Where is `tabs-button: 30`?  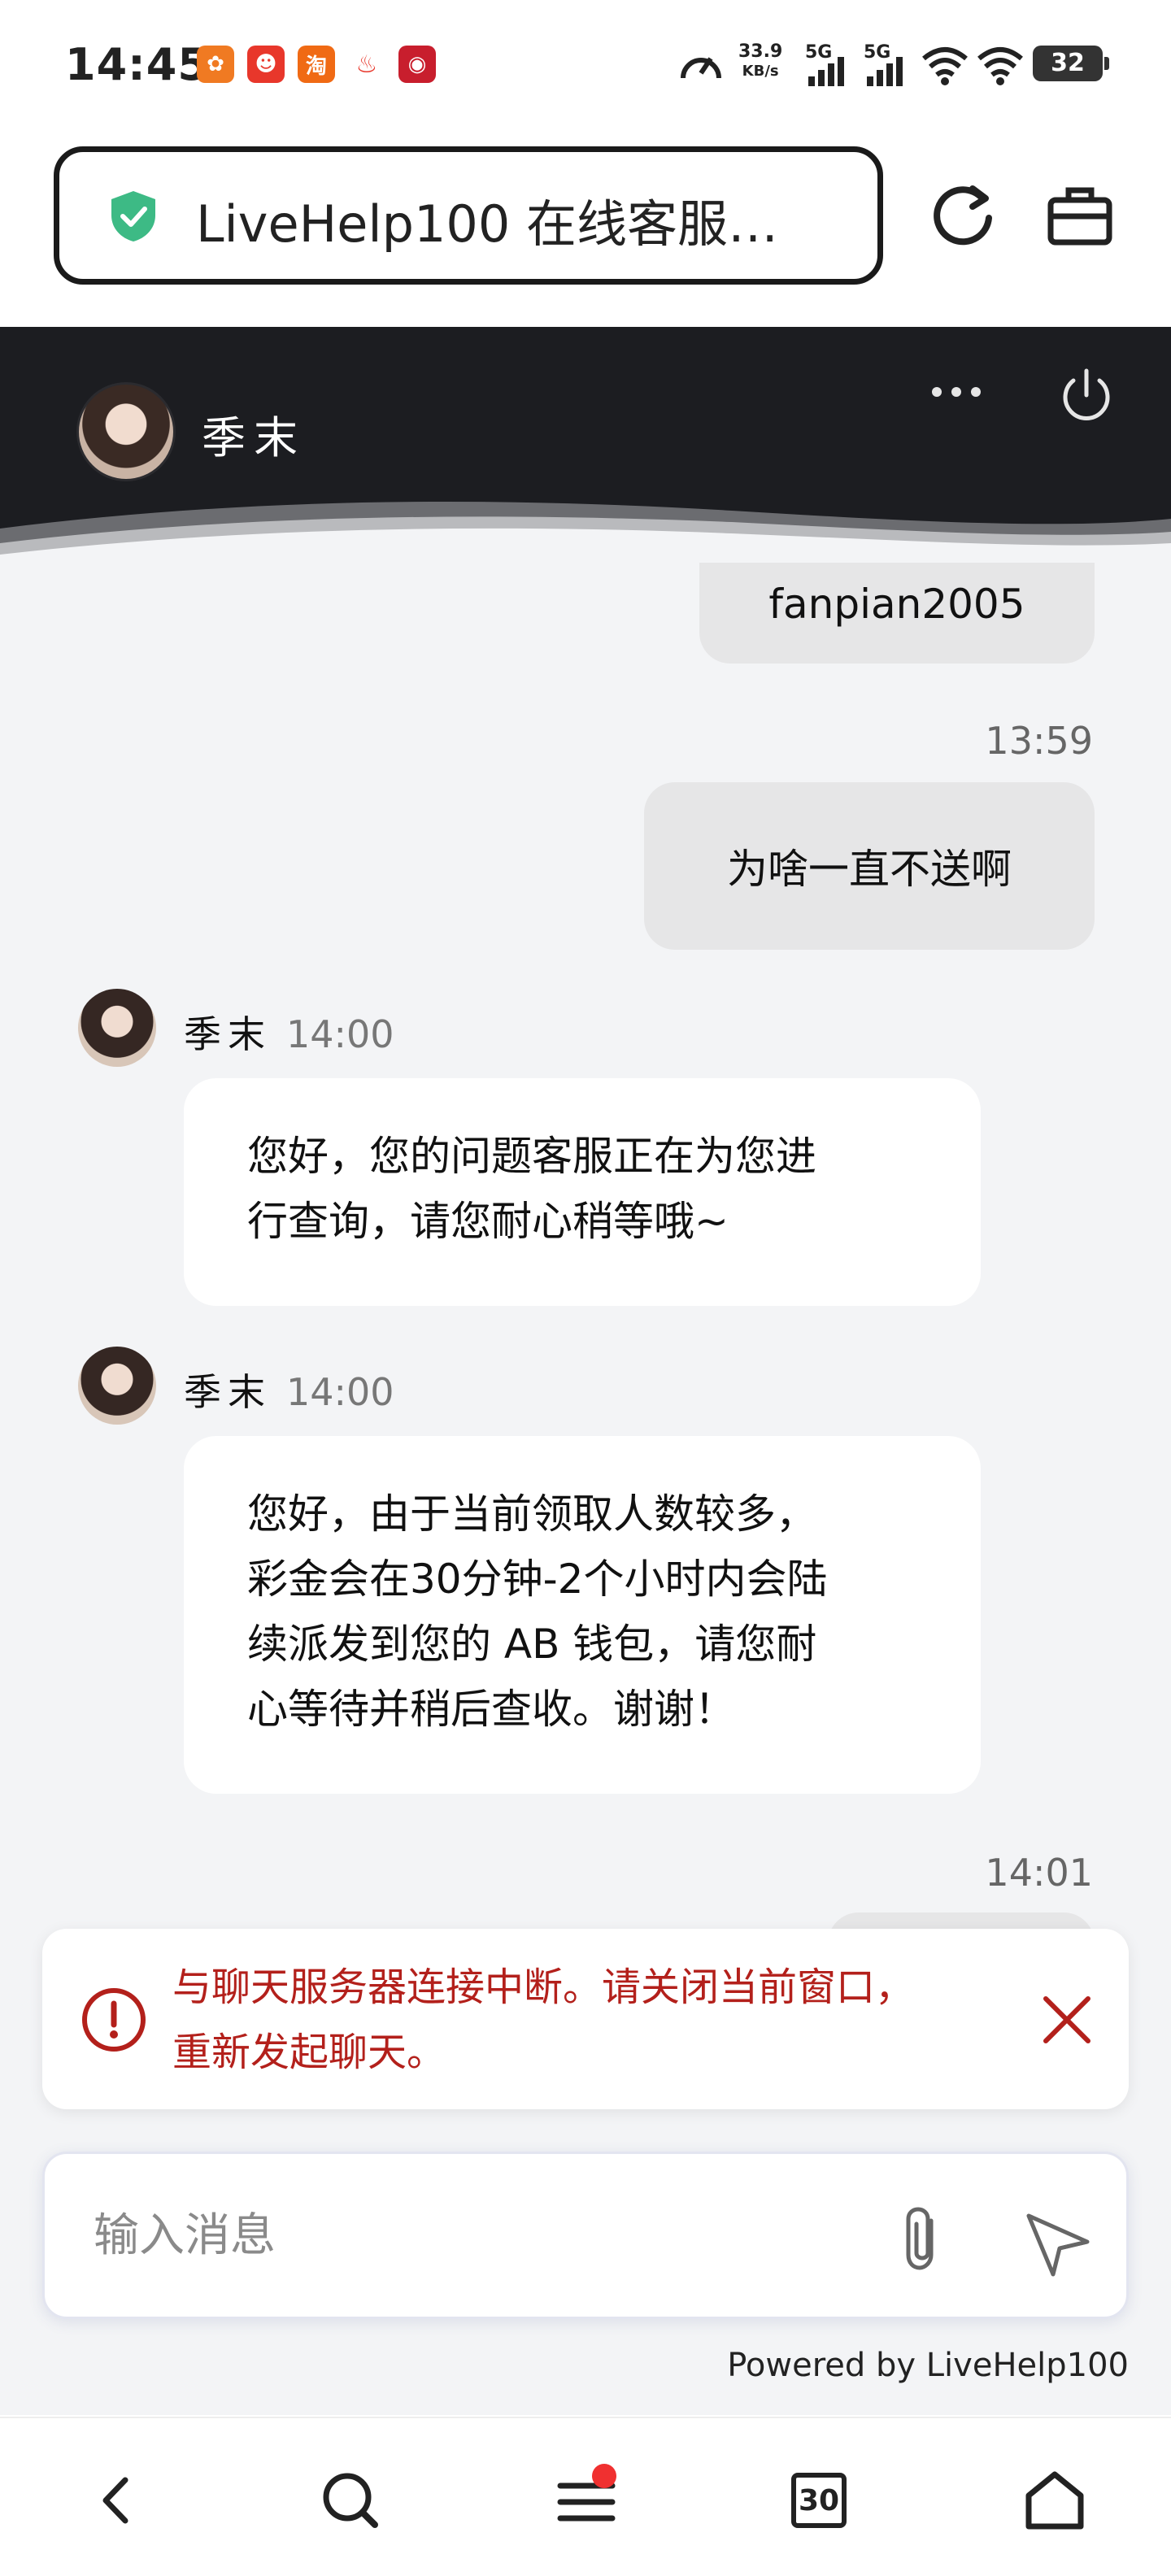
tabs-button: 30 is located at coordinates (819, 2501).